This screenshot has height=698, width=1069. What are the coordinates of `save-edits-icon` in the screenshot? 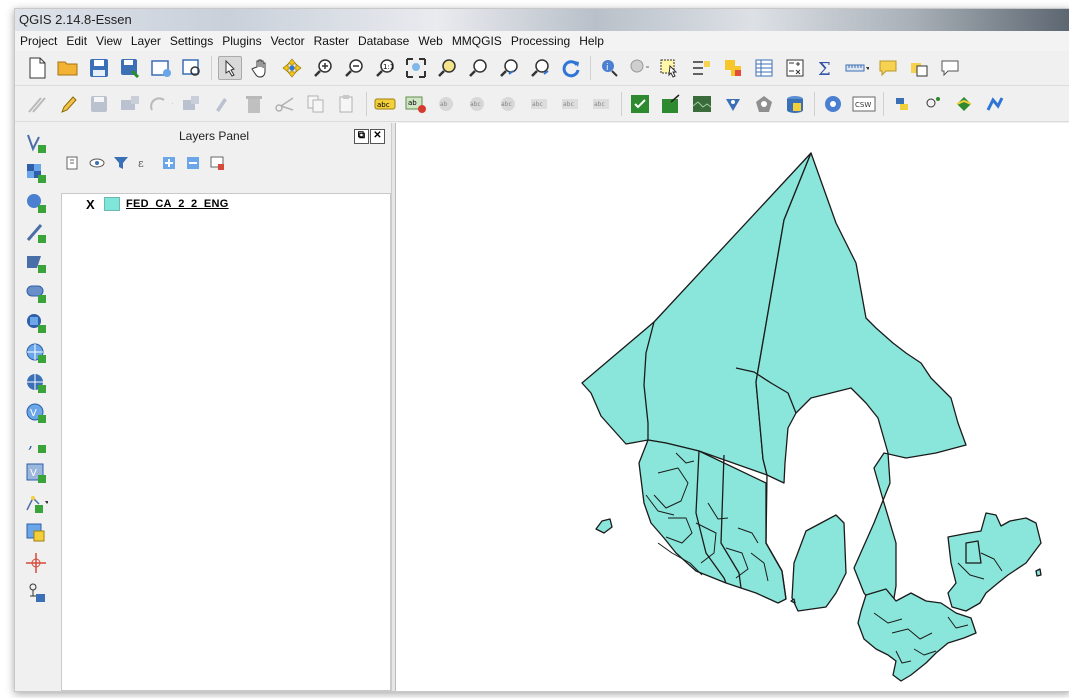 It's located at (99, 104).